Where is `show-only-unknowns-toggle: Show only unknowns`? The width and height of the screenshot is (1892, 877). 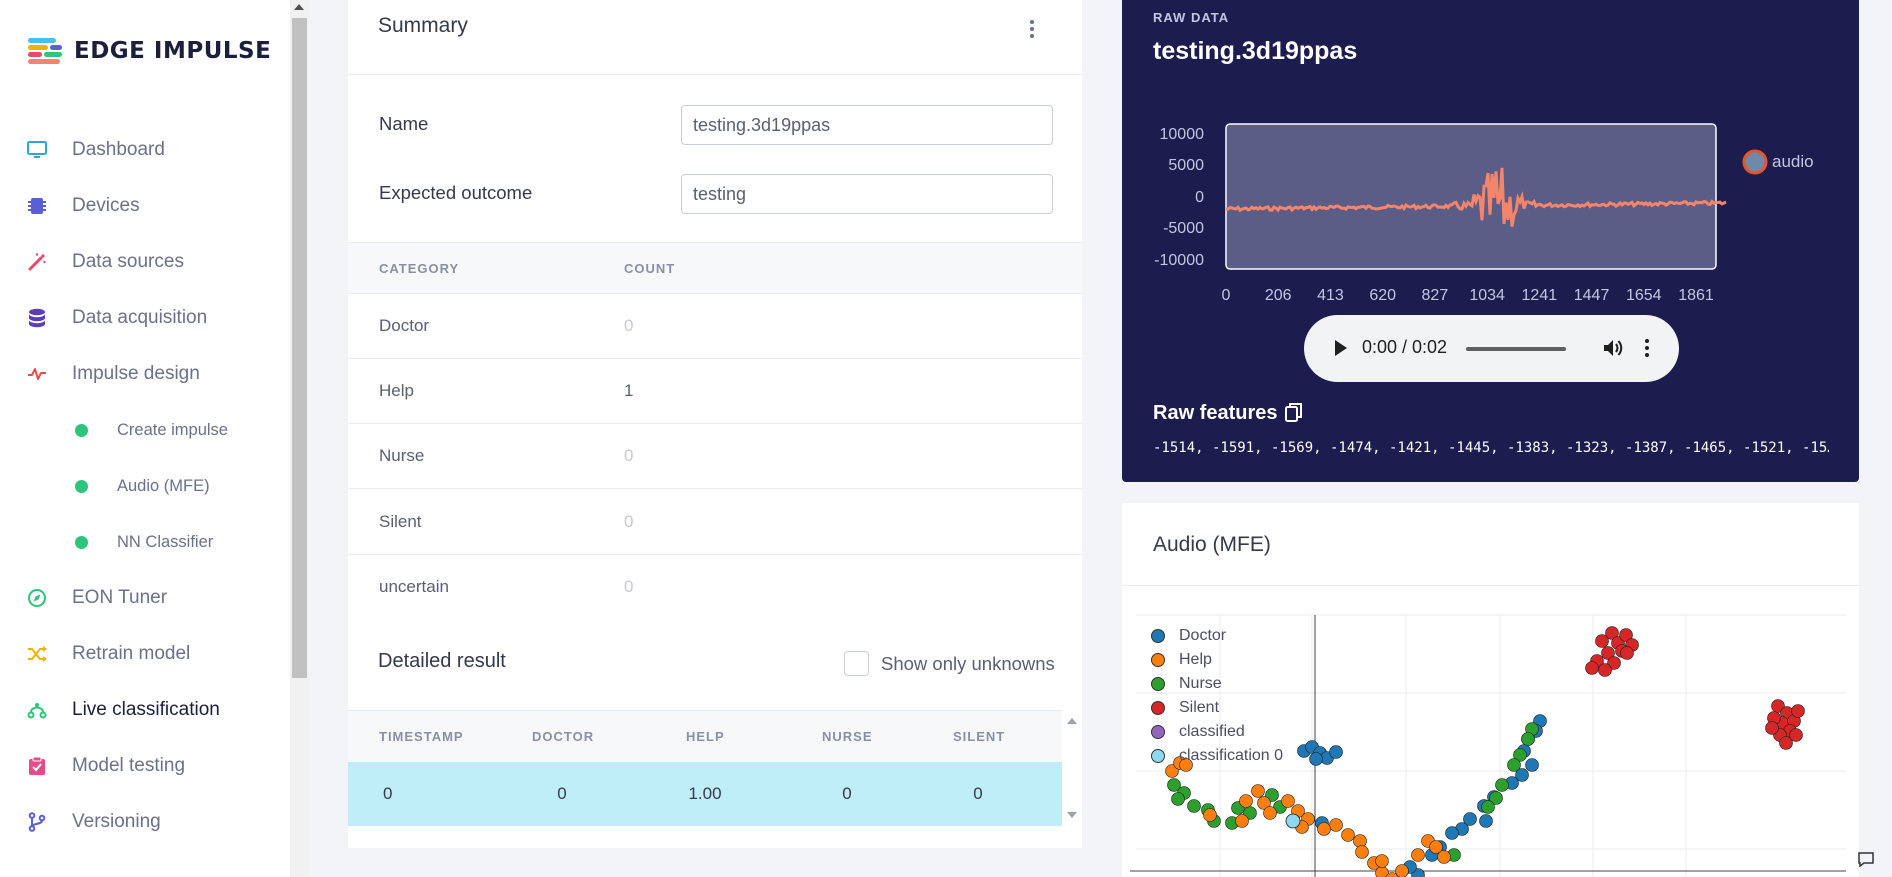
show-only-unknowns-toggle: Show only unknowns is located at coordinates (949, 663).